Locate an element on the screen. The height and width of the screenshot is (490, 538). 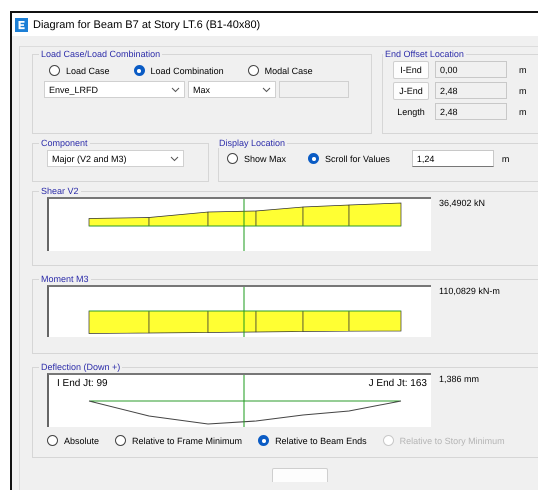
component-dropdown: Major (V2 and M3) is located at coordinates (115, 158).